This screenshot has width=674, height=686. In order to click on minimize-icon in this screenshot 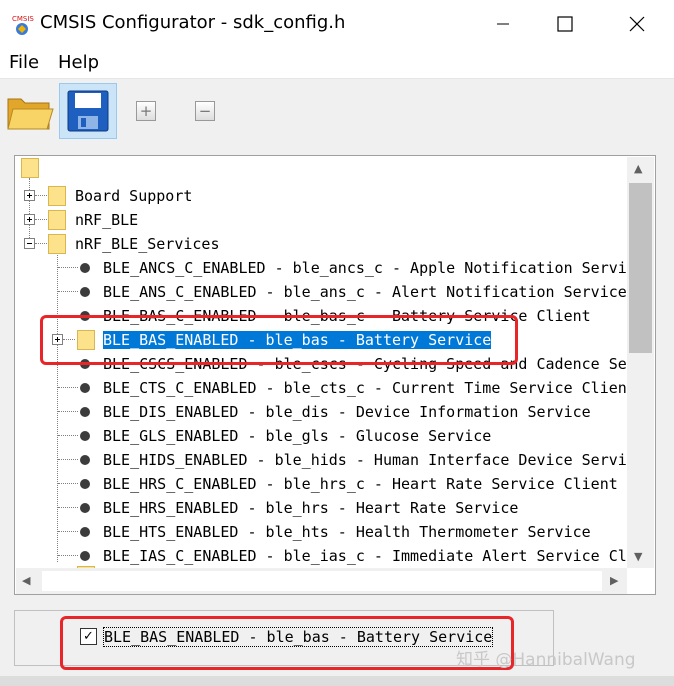, I will do `click(503, 24)`.